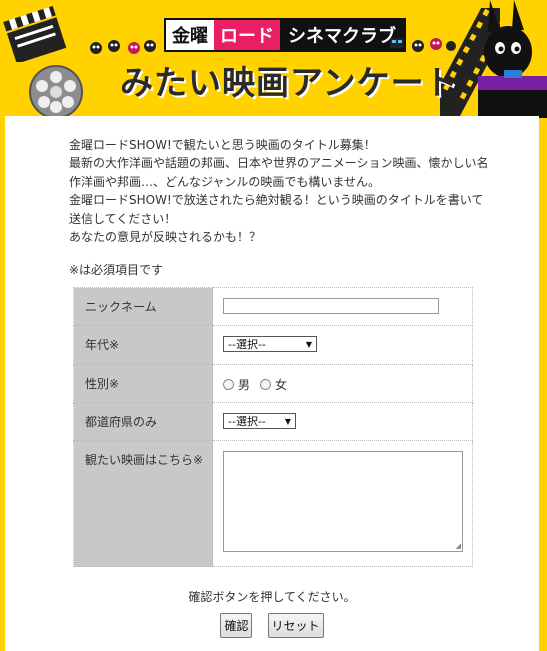 This screenshot has width=547, height=651. What do you see at coordinates (343, 501) in the screenshot?
I see `movie-textarea: ◢` at bounding box center [343, 501].